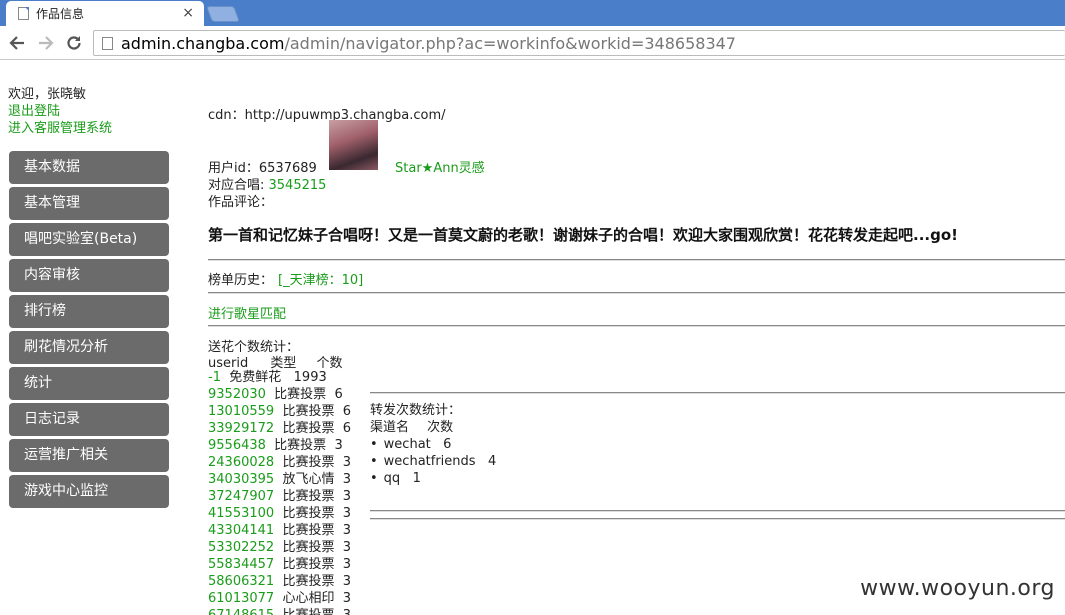  I want to click on list-item: 43304141 比赛投票 3, so click(279, 530).